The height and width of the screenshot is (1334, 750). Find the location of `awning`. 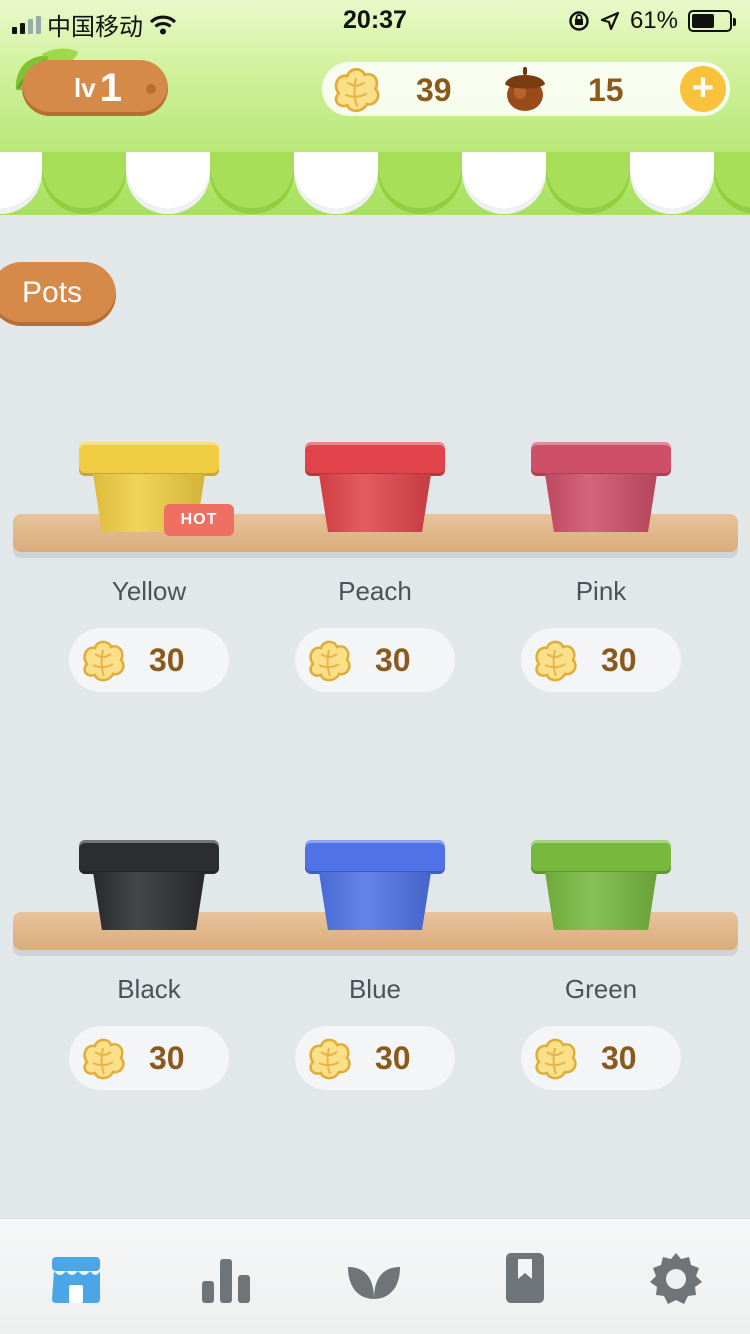

awning is located at coordinates (375, 183).